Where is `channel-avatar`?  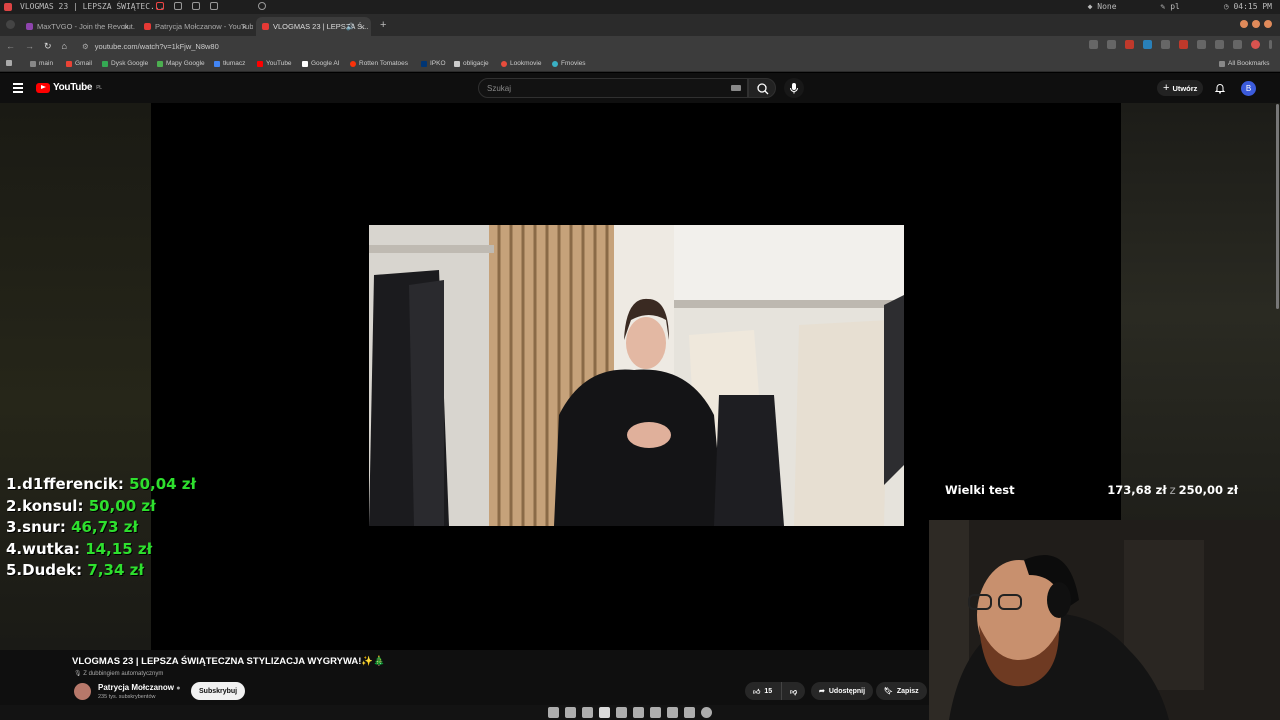 channel-avatar is located at coordinates (82, 691).